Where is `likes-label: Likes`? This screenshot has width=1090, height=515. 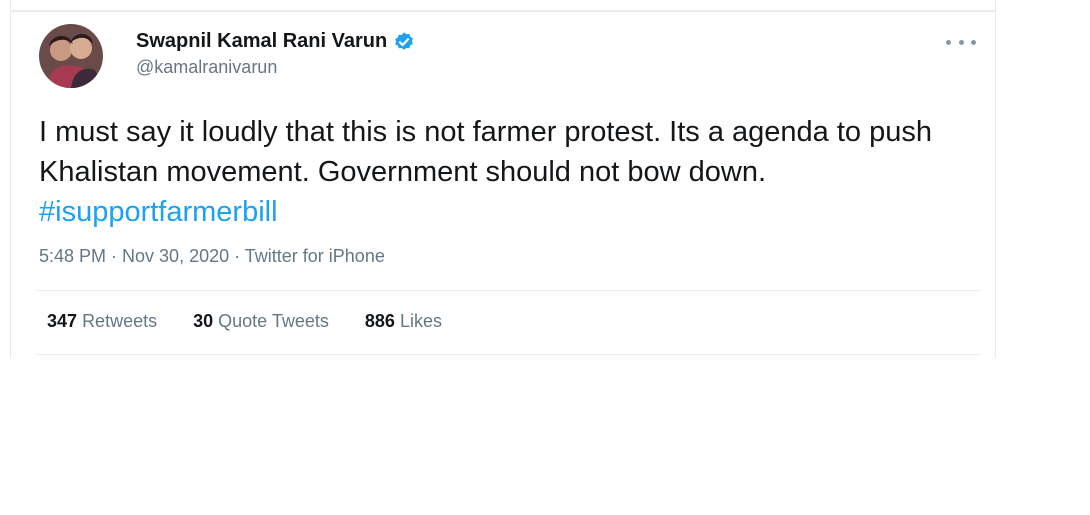 likes-label: Likes is located at coordinates (420, 321).